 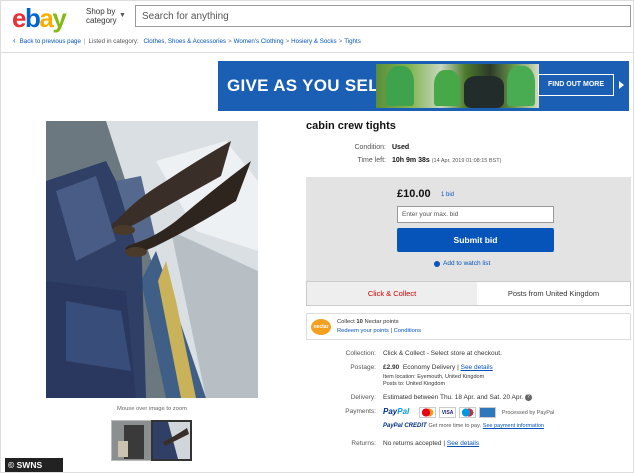 What do you see at coordinates (411, 160) in the screenshot?
I see `time-left-countdown: 10h 9m 38s` at bounding box center [411, 160].